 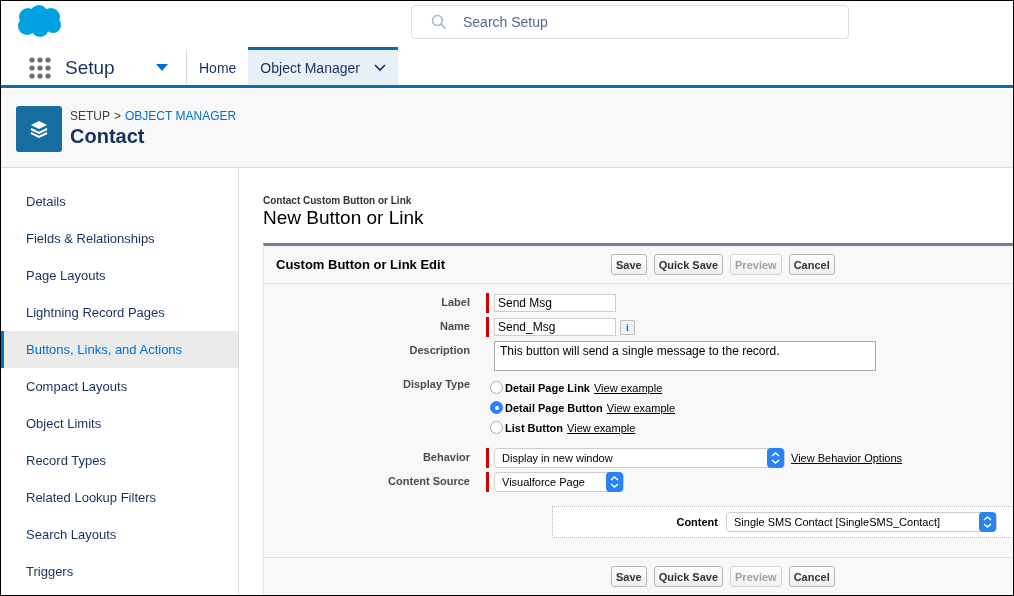 What do you see at coordinates (119, 460) in the screenshot?
I see `sidebar-item: Record Types` at bounding box center [119, 460].